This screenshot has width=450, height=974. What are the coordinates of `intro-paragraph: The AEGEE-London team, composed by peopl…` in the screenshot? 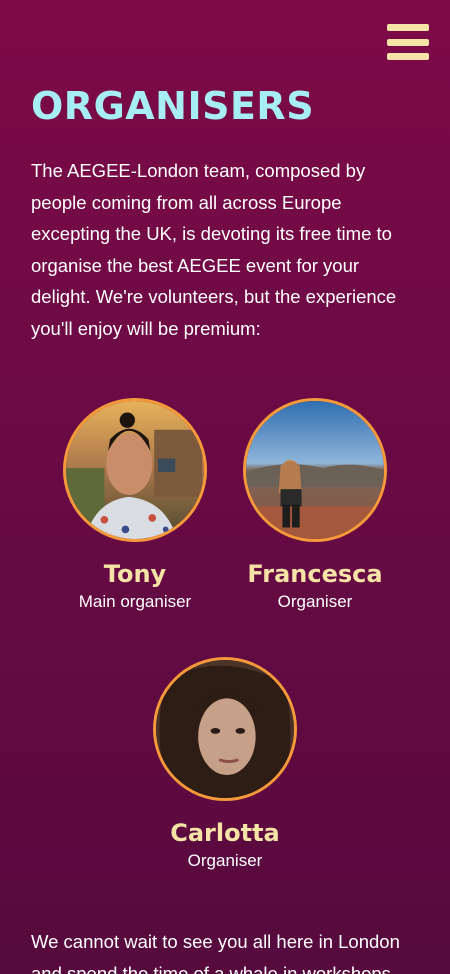 It's located at (214, 249).